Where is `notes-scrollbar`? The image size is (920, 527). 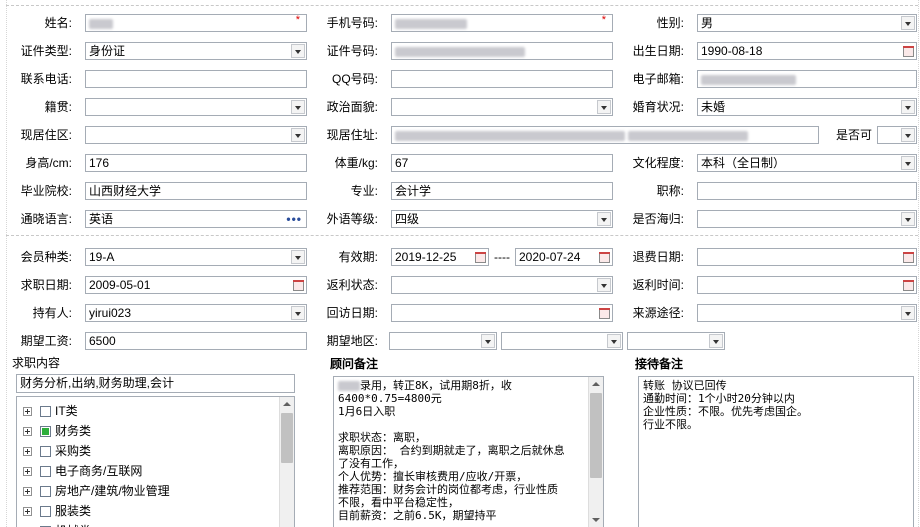 notes-scrollbar is located at coordinates (595, 452).